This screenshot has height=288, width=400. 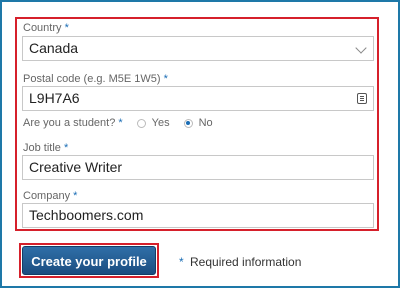 What do you see at coordinates (198, 98) in the screenshot?
I see `postal-code-input: L9H7A6` at bounding box center [198, 98].